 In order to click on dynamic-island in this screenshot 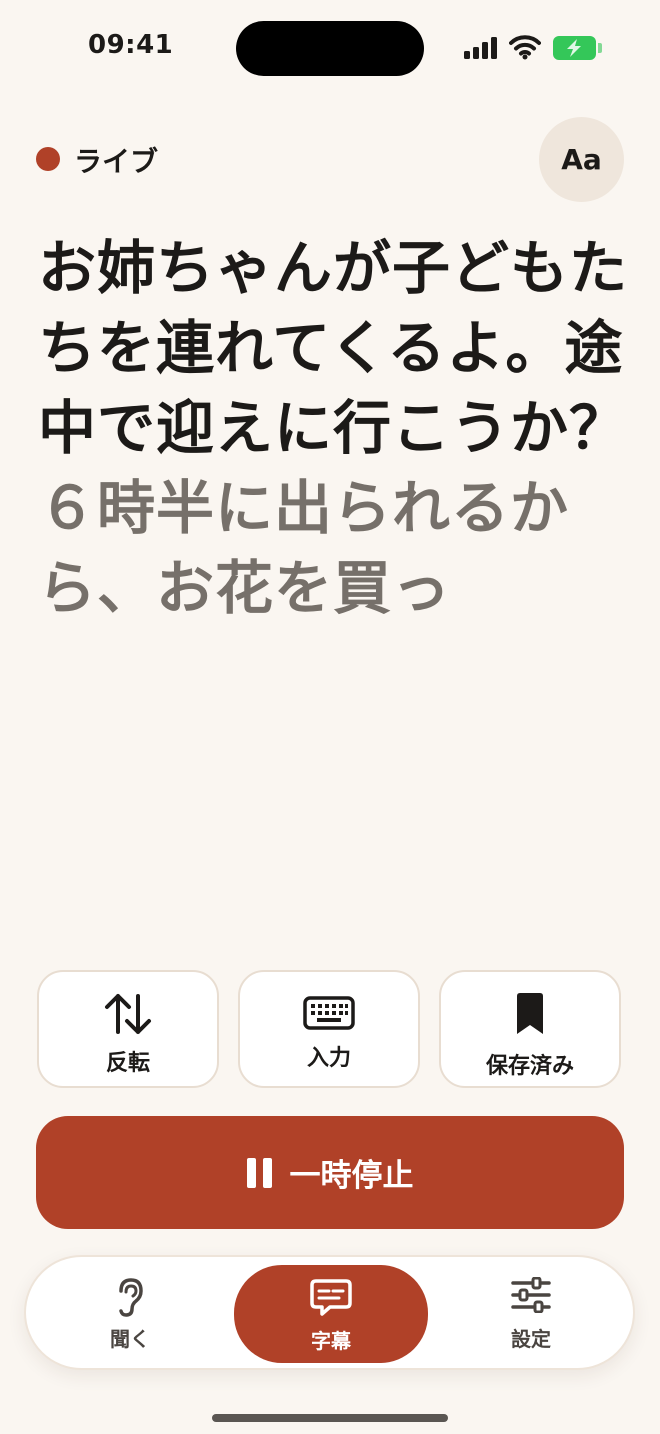, I will do `click(330, 48)`.